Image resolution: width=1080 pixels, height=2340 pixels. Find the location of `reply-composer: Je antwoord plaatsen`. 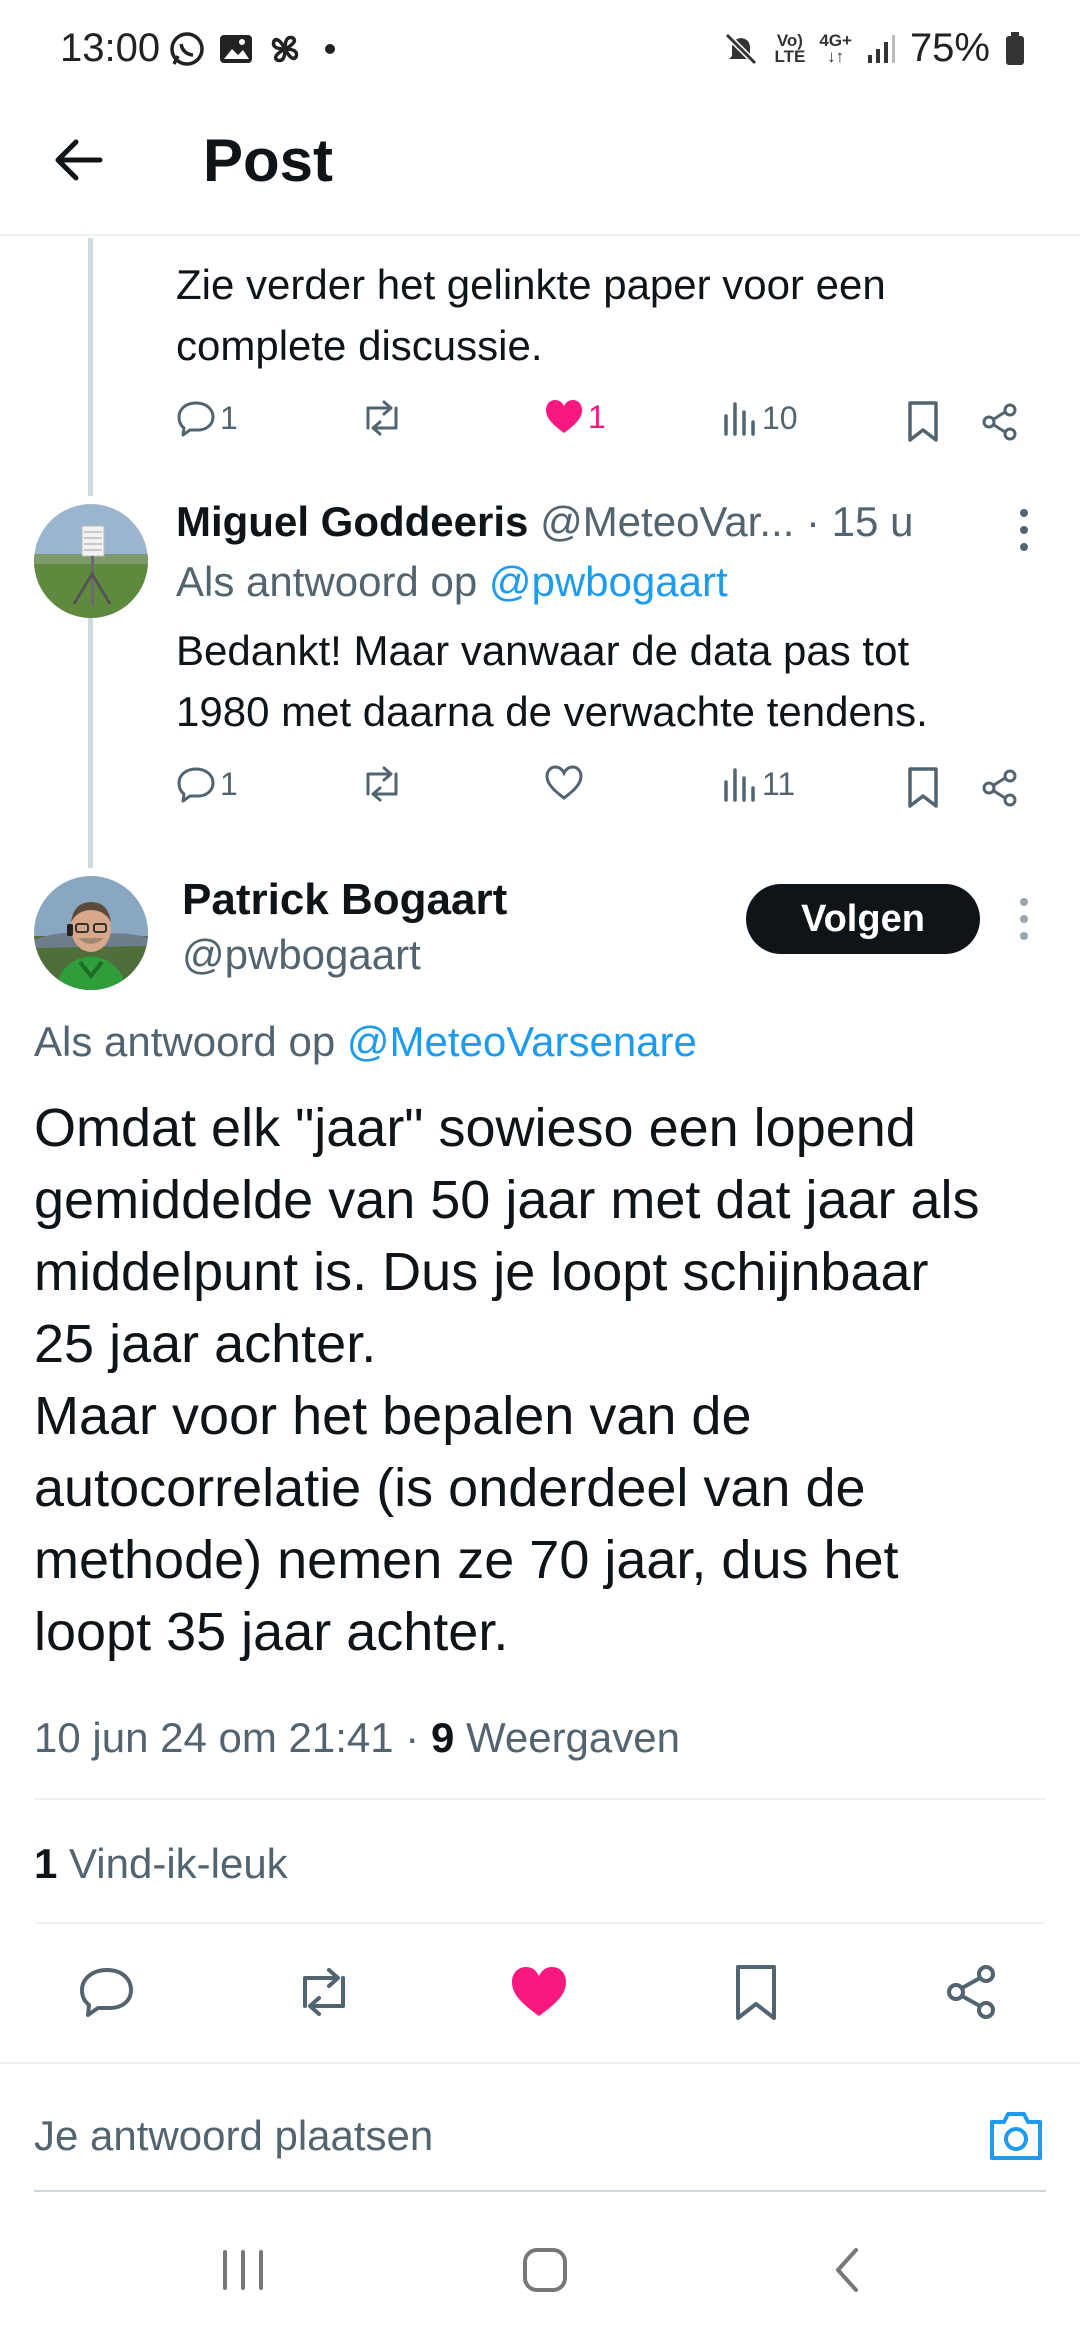

reply-composer: Je antwoord plaatsen is located at coordinates (540, 2127).